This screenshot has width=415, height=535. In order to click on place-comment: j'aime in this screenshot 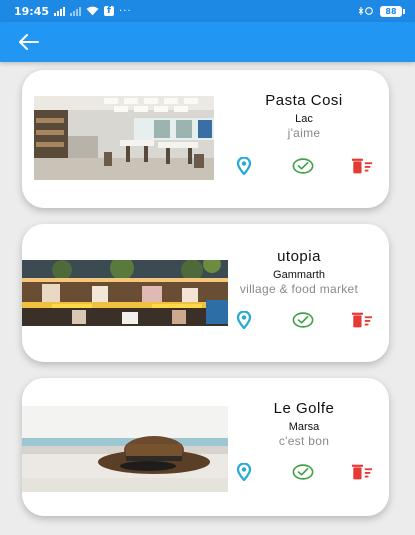, I will do `click(304, 133)`.